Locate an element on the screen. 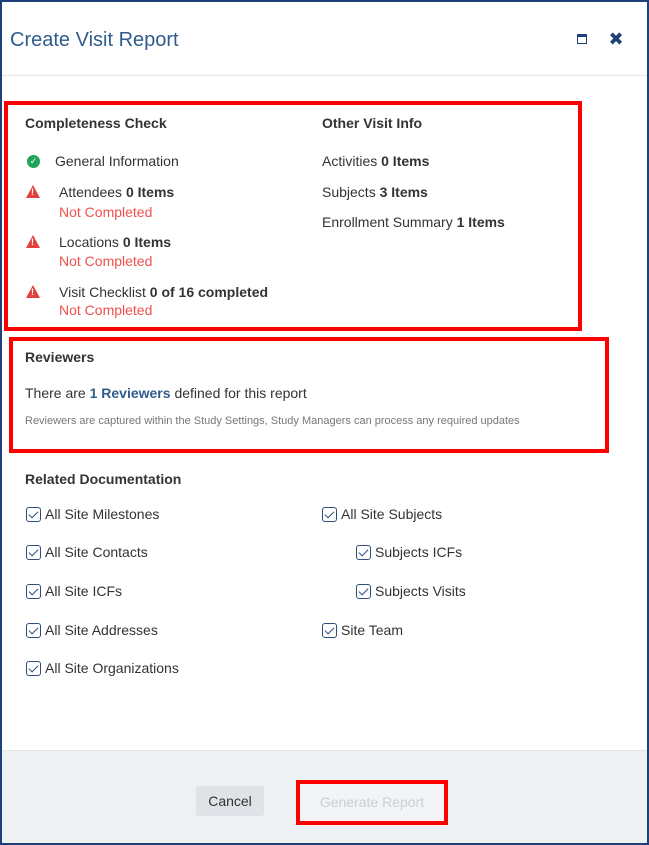  generate-report-button: Generate Report is located at coordinates (372, 802).